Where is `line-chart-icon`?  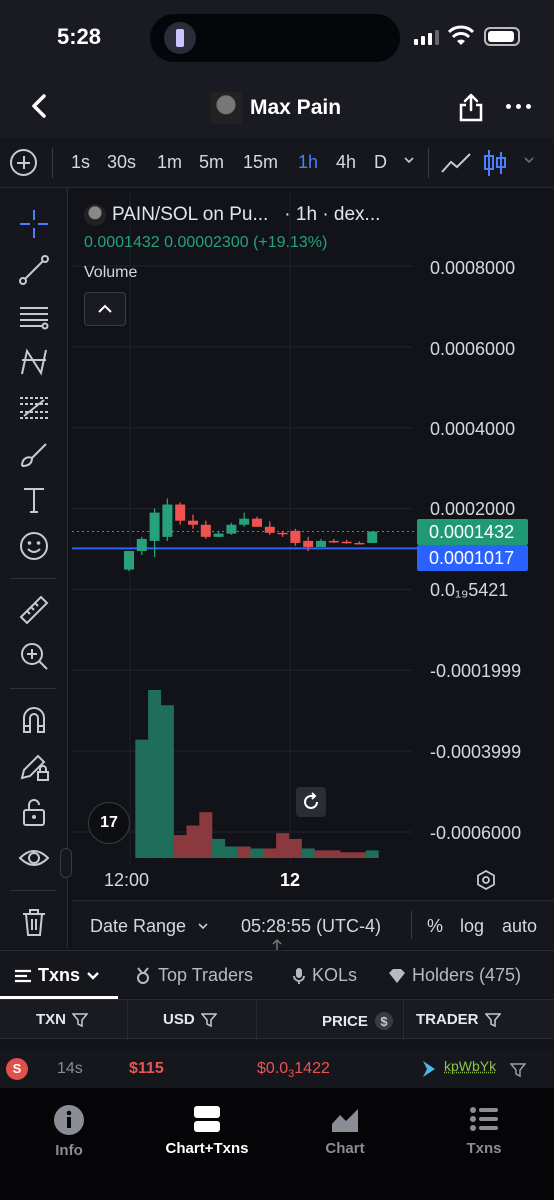 line-chart-icon is located at coordinates (456, 163).